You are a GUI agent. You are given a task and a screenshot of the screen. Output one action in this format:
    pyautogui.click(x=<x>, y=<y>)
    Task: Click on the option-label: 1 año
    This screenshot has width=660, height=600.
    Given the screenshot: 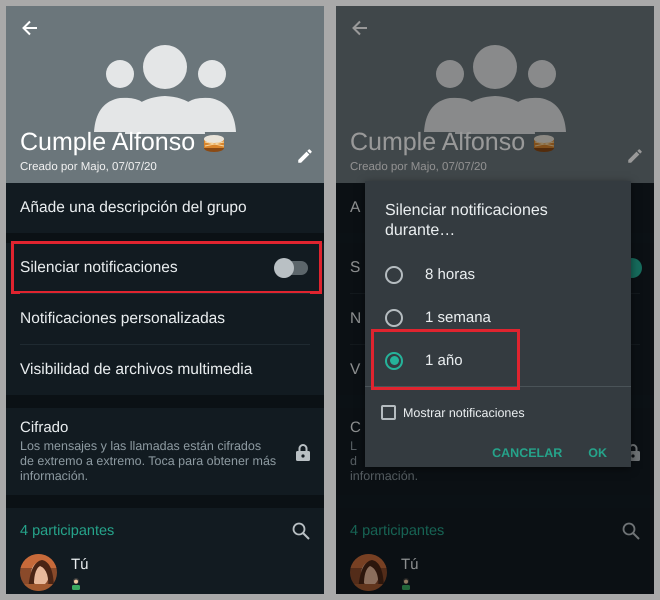 What is the action you would take?
    pyautogui.click(x=444, y=360)
    